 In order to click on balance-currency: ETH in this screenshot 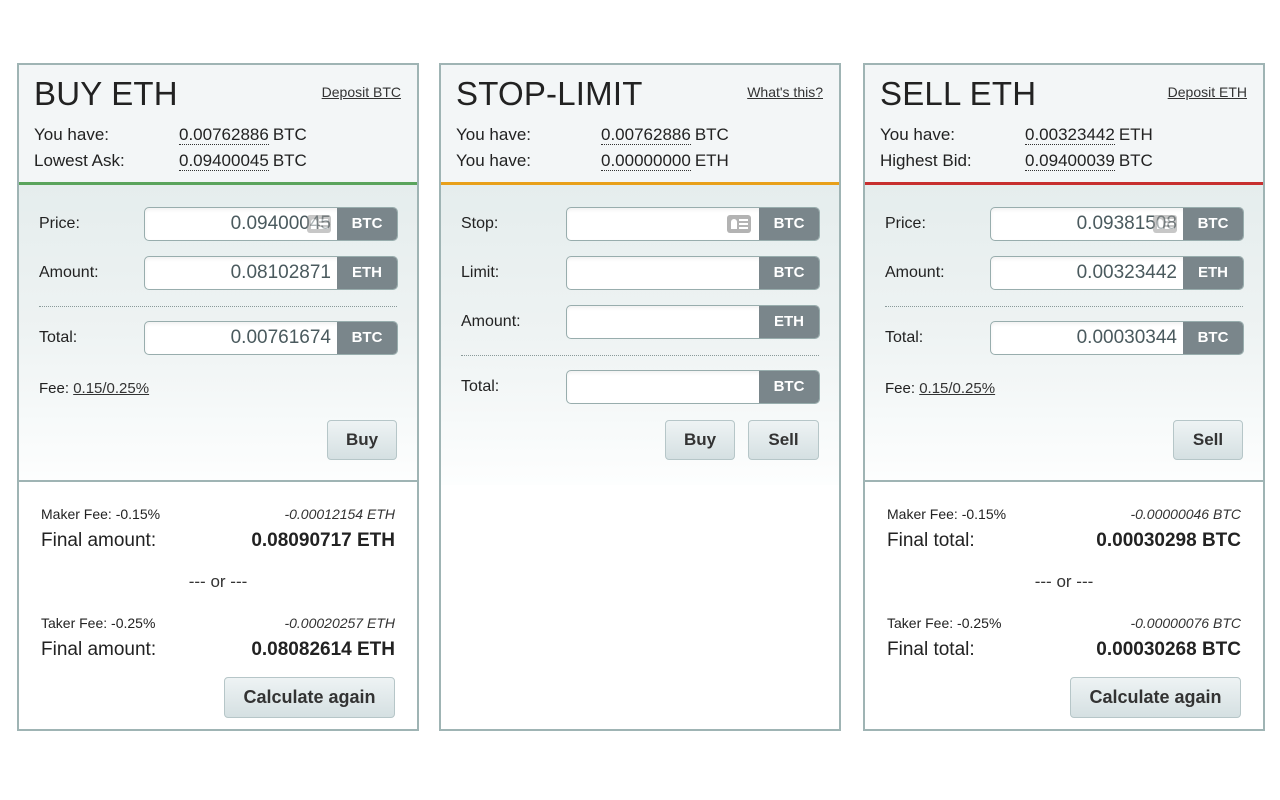, I will do `click(1135, 134)`.